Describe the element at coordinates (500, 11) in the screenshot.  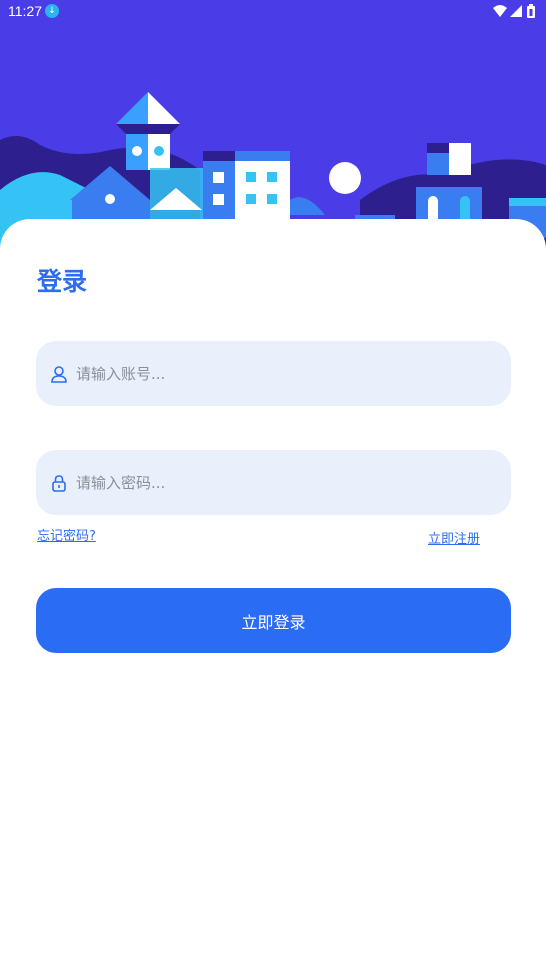
I see `wifi-icon` at that location.